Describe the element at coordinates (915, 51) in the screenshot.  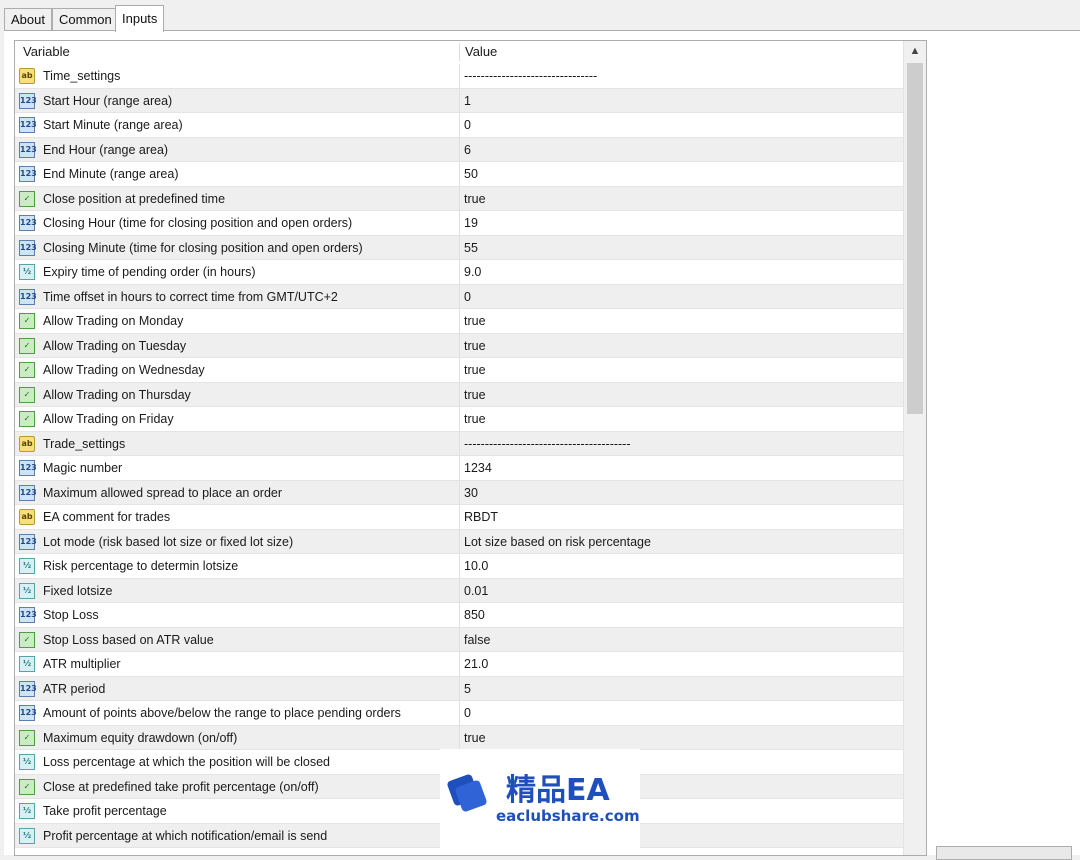
I see `scroll-up-arrow-icon: ▲` at that location.